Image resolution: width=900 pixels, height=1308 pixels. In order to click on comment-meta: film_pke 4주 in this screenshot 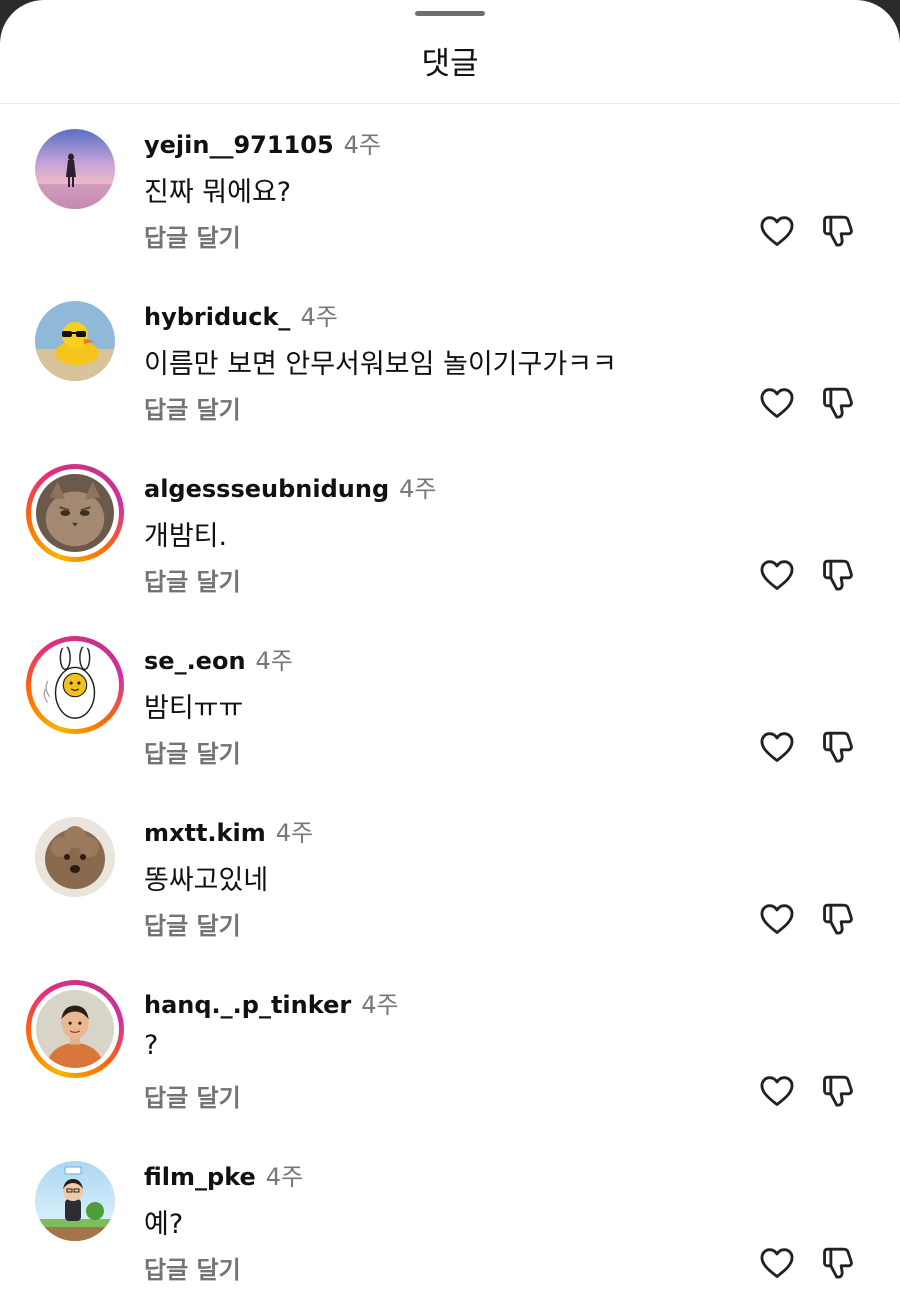, I will do `click(223, 1174)`.